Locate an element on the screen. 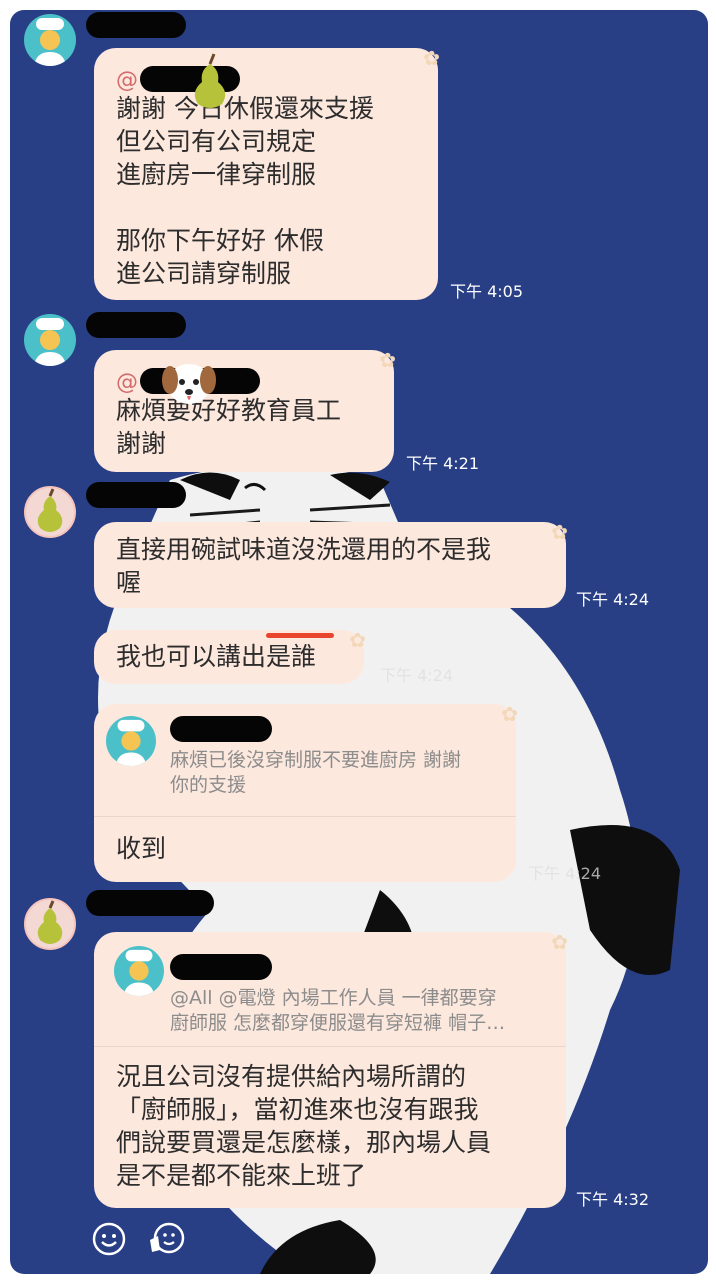 The image size is (716, 1280). smiley-icon is located at coordinates (109, 1239).